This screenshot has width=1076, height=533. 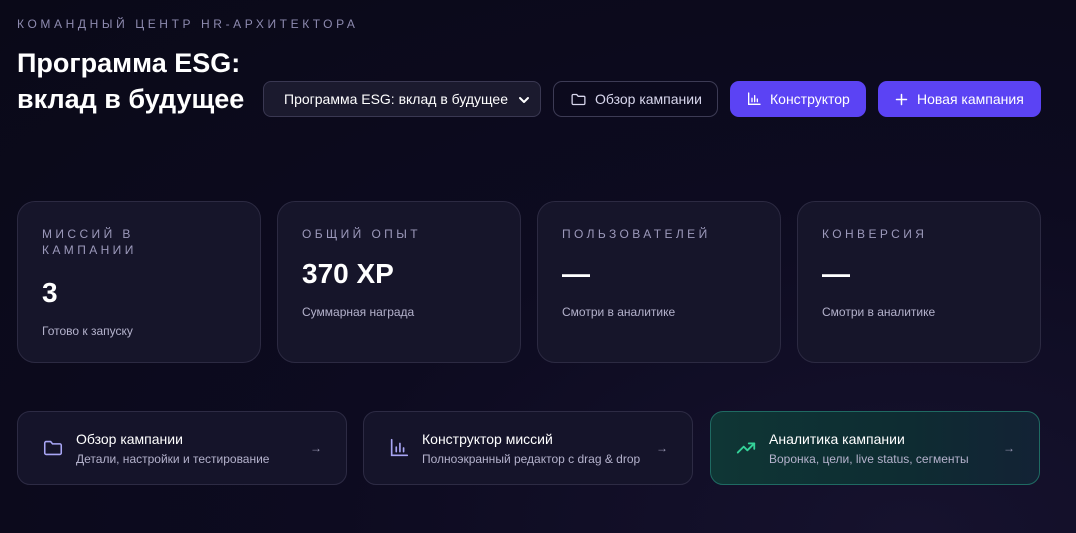 What do you see at coordinates (636, 234) in the screenshot?
I see `stat-label: ПОЛЬЗОВАТЕЛЕЙ` at bounding box center [636, 234].